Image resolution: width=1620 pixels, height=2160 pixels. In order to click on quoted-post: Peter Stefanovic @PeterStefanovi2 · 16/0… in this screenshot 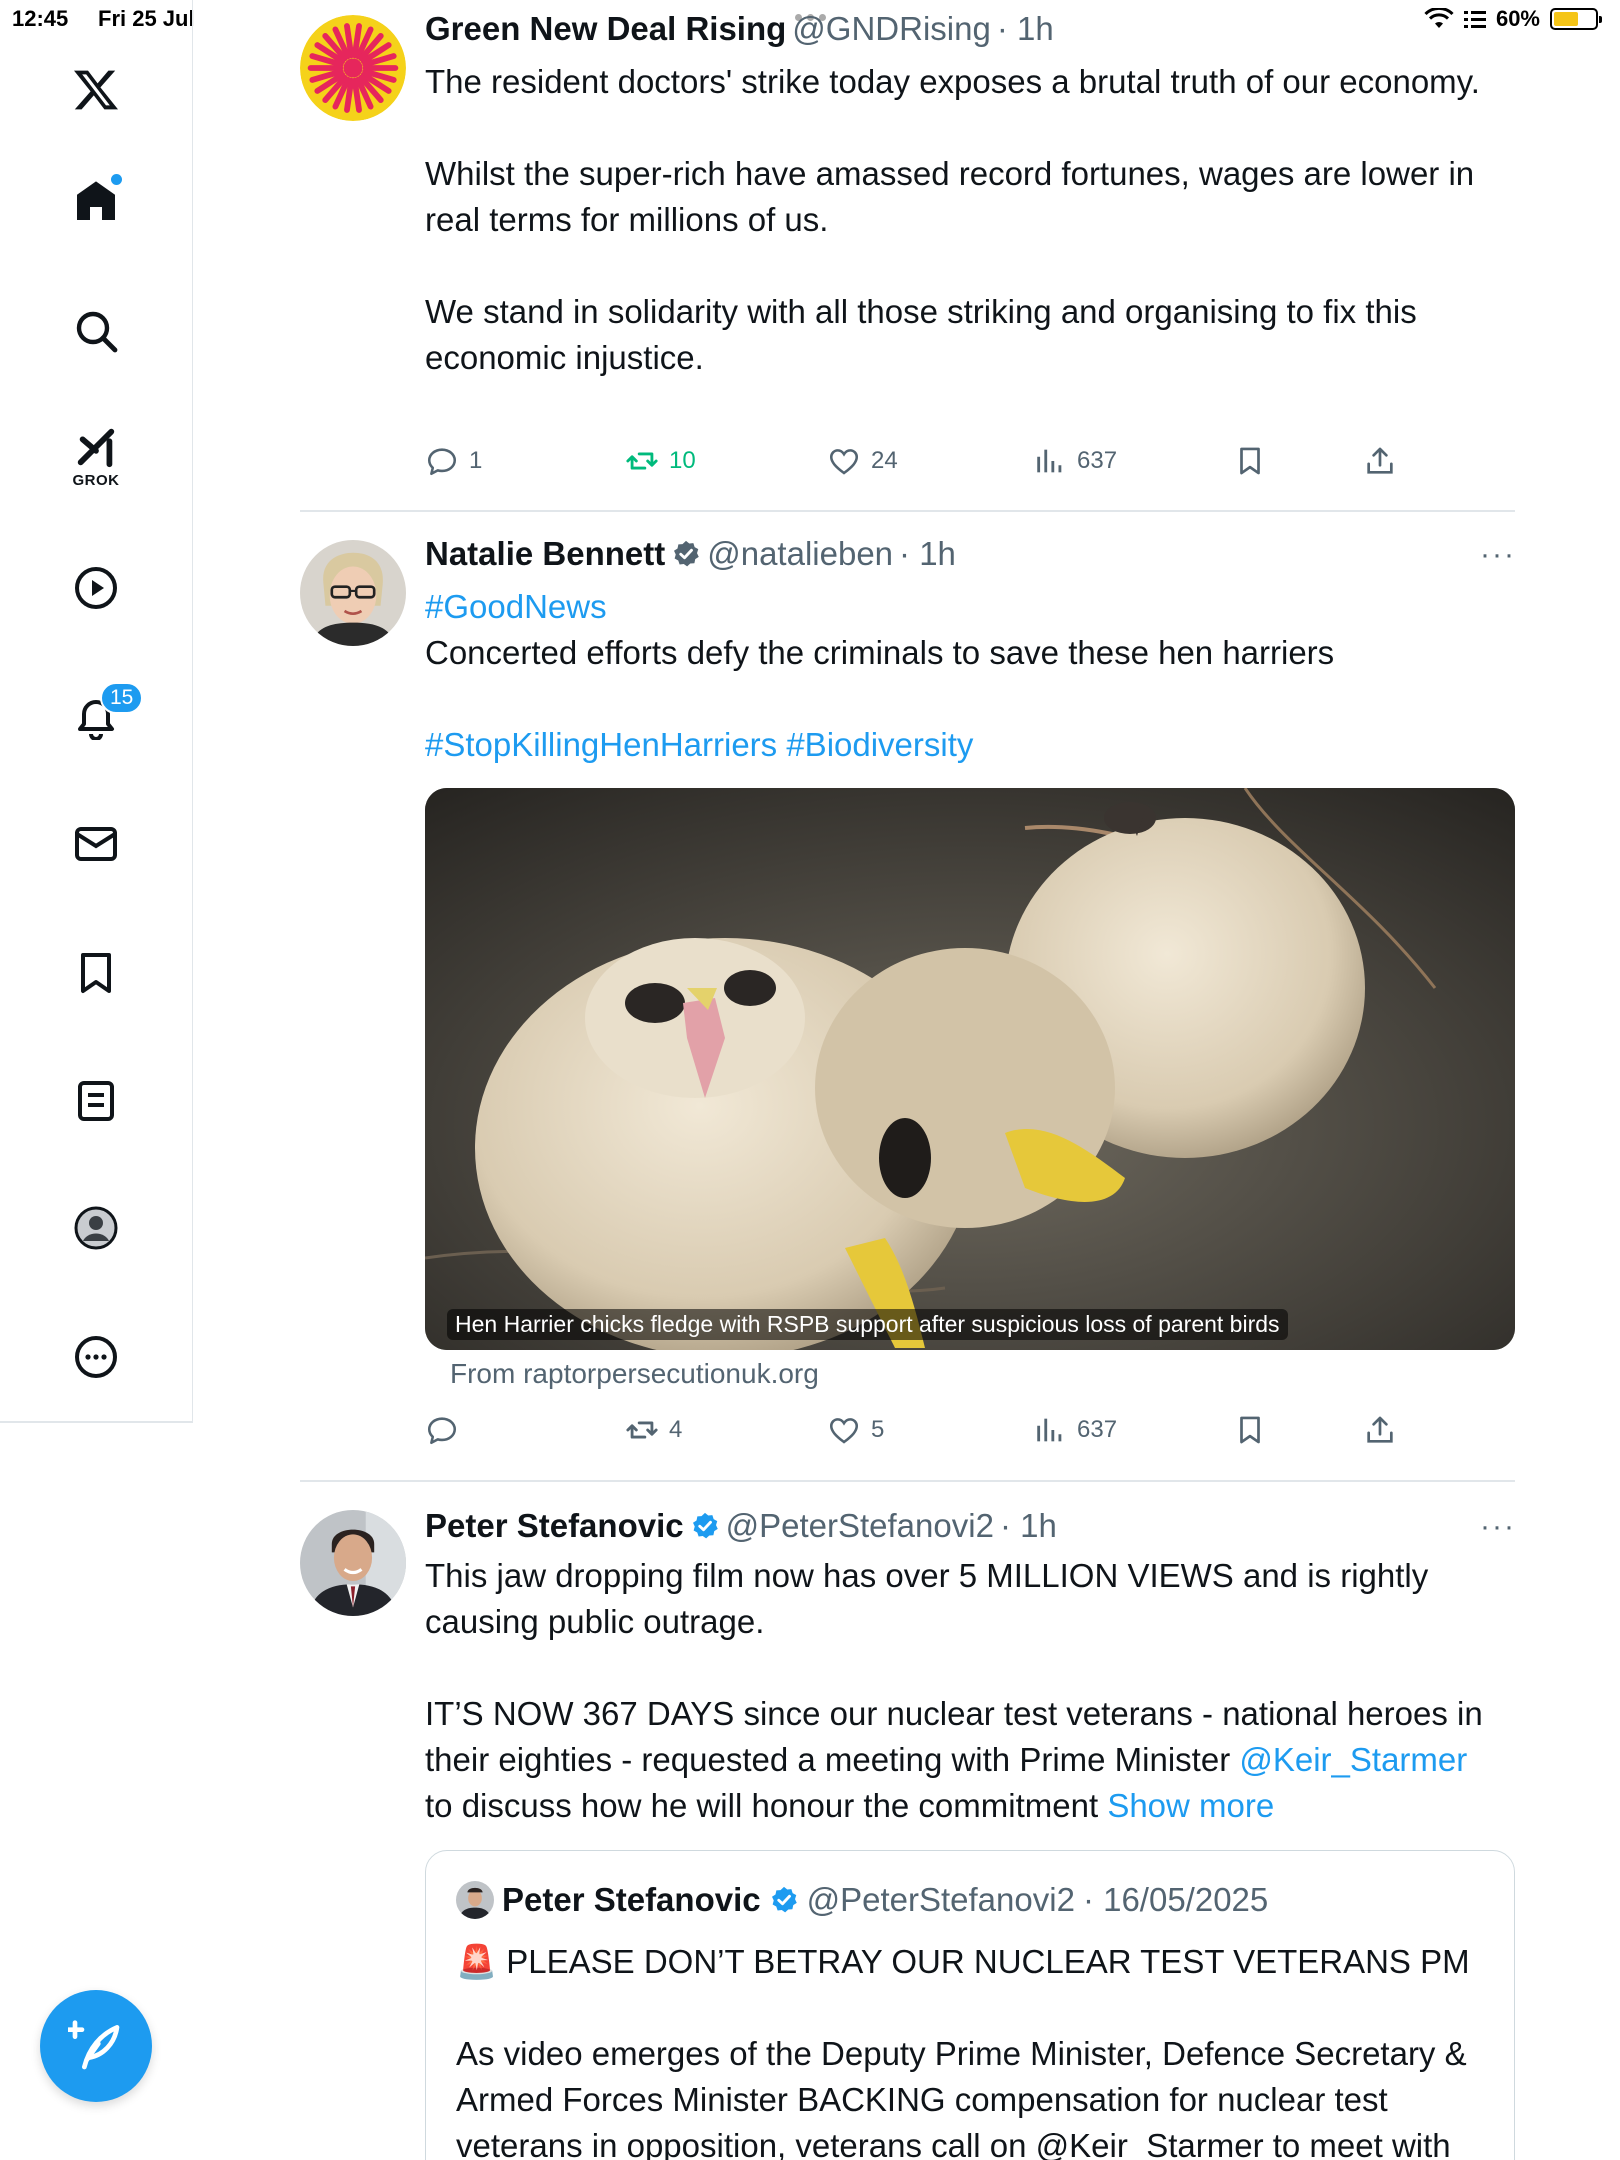, I will do `click(970, 2005)`.